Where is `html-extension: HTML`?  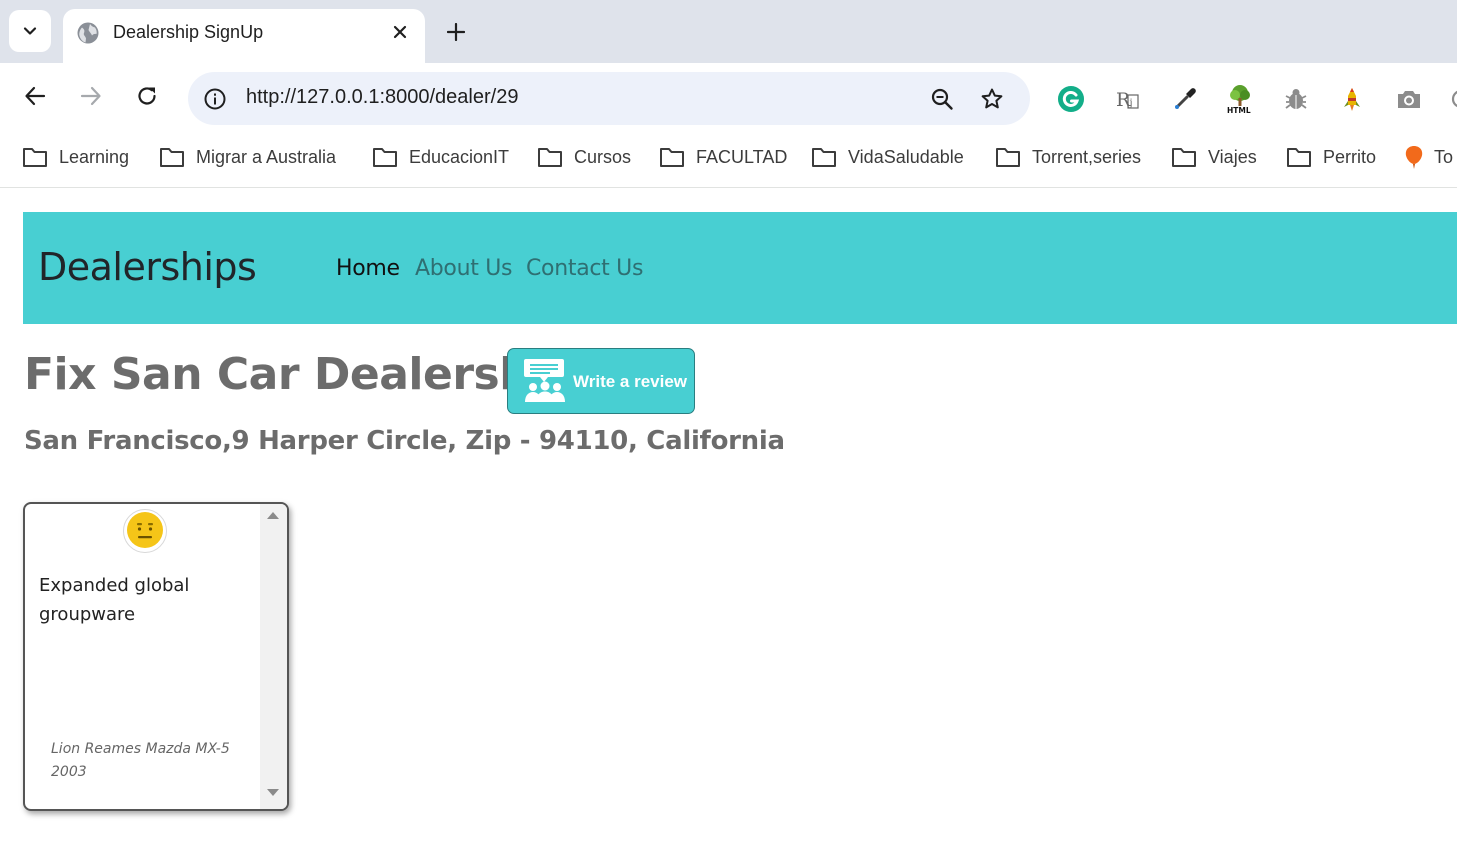
html-extension: HTML is located at coordinates (1240, 99).